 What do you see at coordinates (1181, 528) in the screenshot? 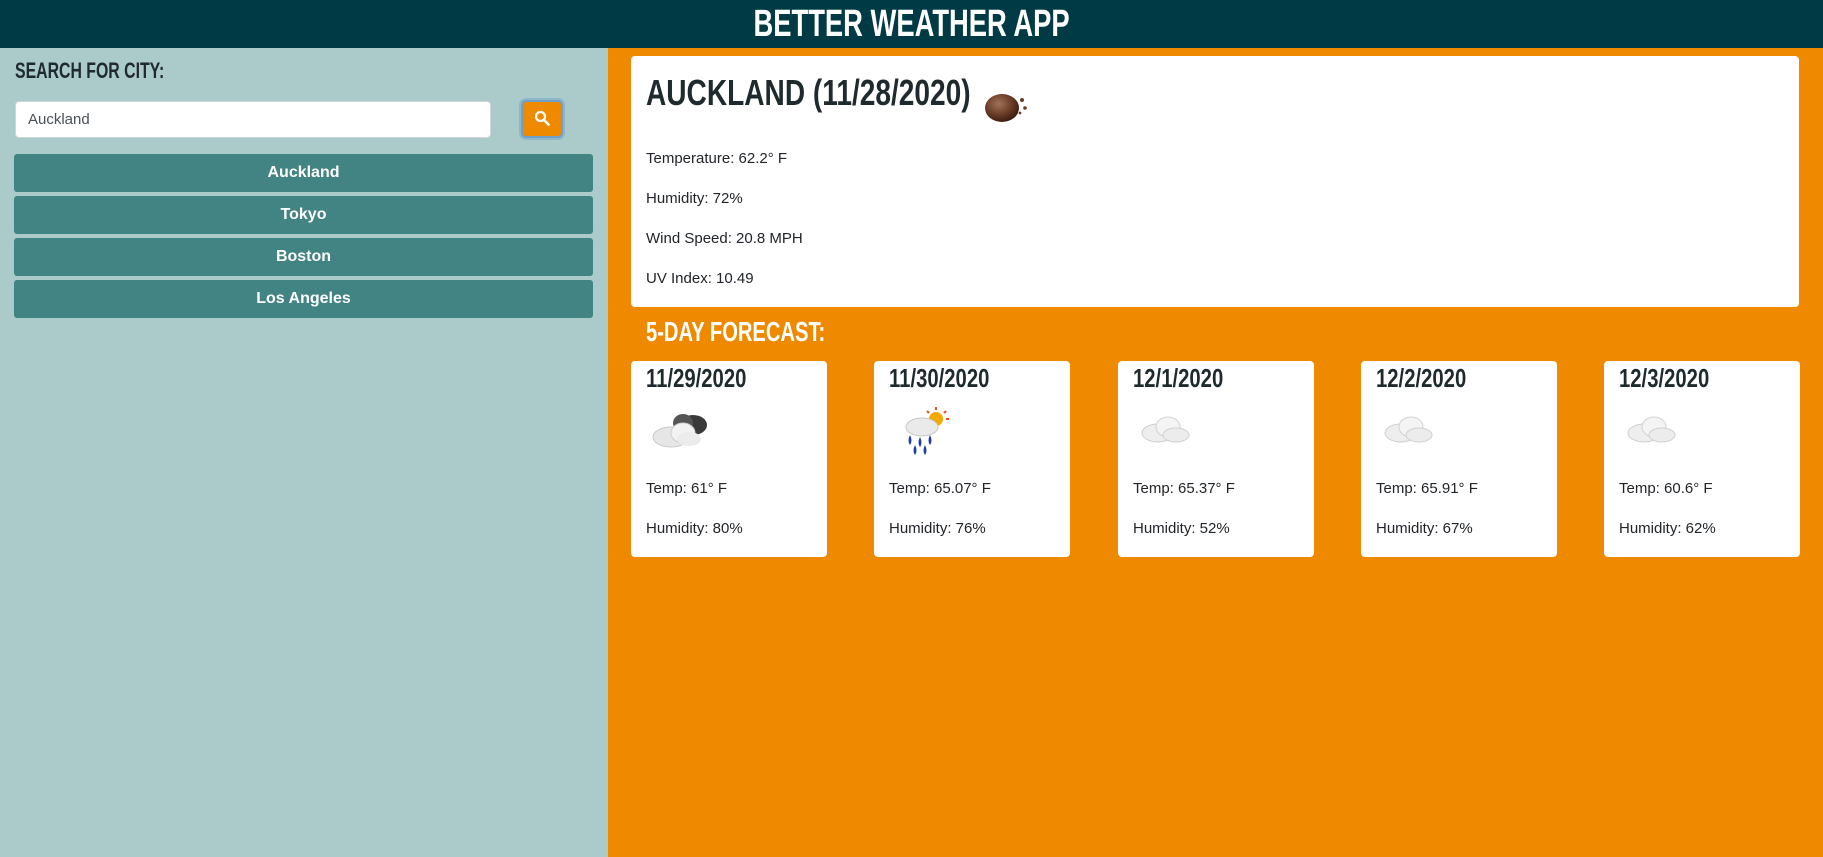
I see `forecast-humidity: Humidity: 52%` at bounding box center [1181, 528].